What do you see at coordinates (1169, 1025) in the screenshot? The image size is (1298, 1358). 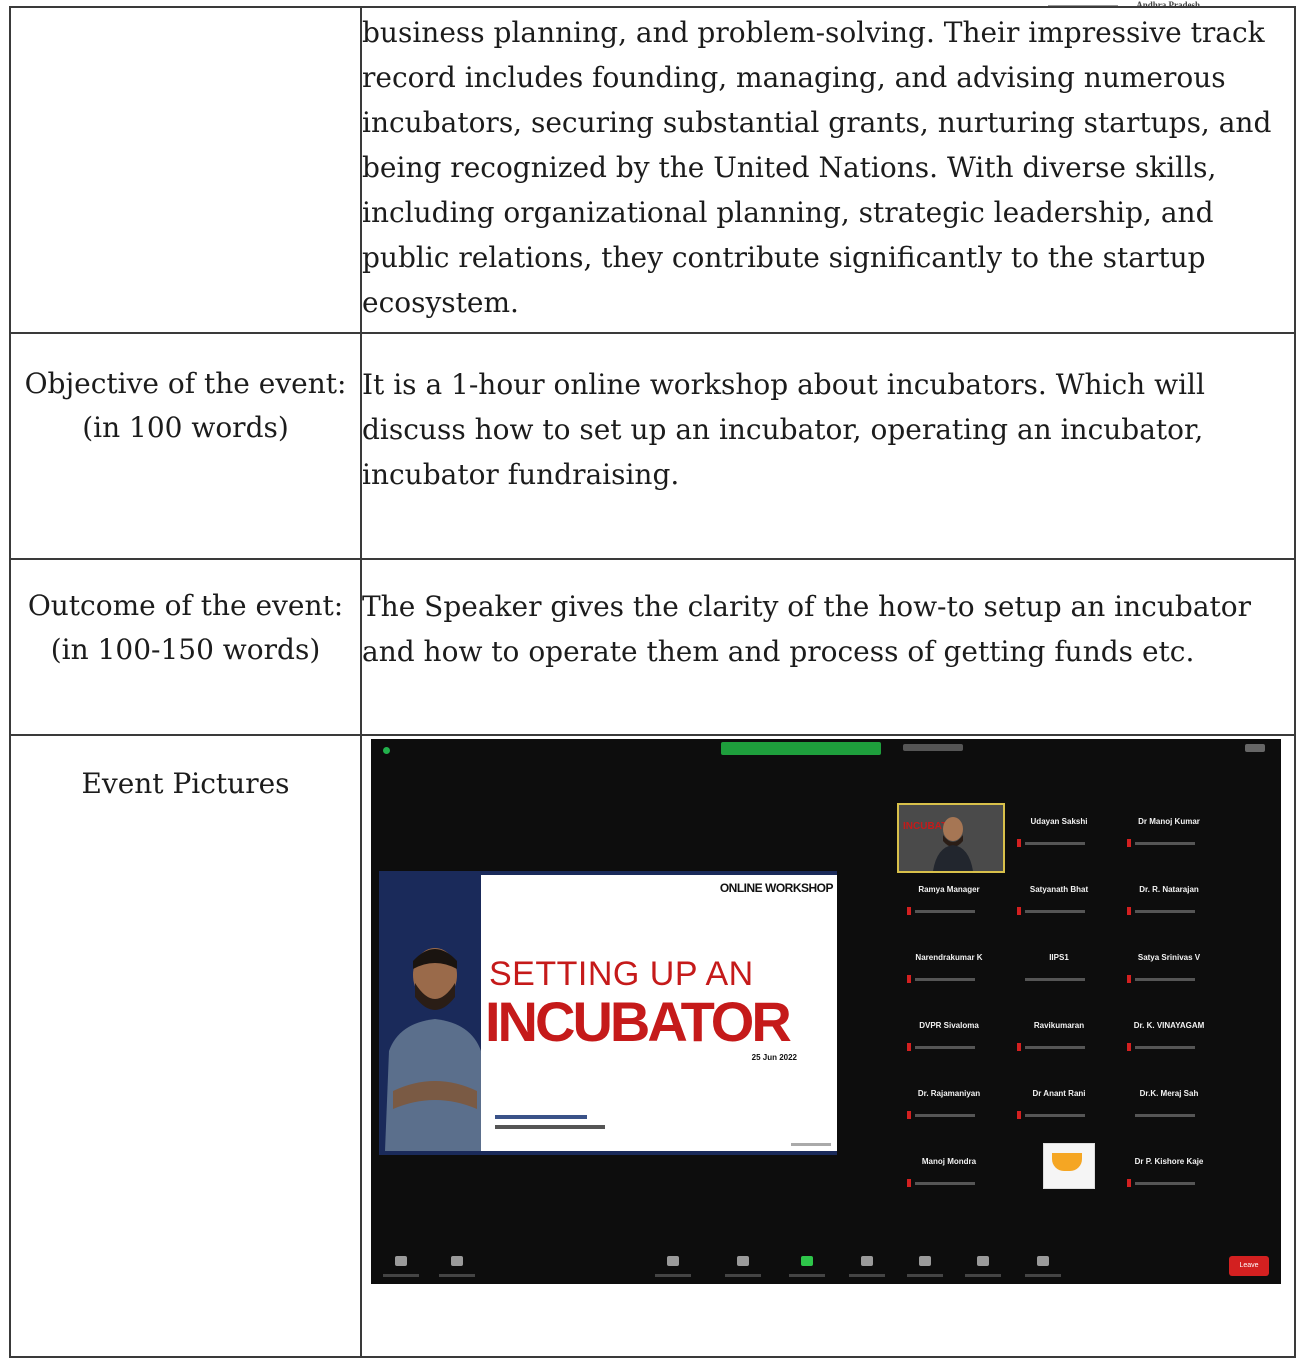 I see `participant-name: Dr. K. VINAYAGAM` at bounding box center [1169, 1025].